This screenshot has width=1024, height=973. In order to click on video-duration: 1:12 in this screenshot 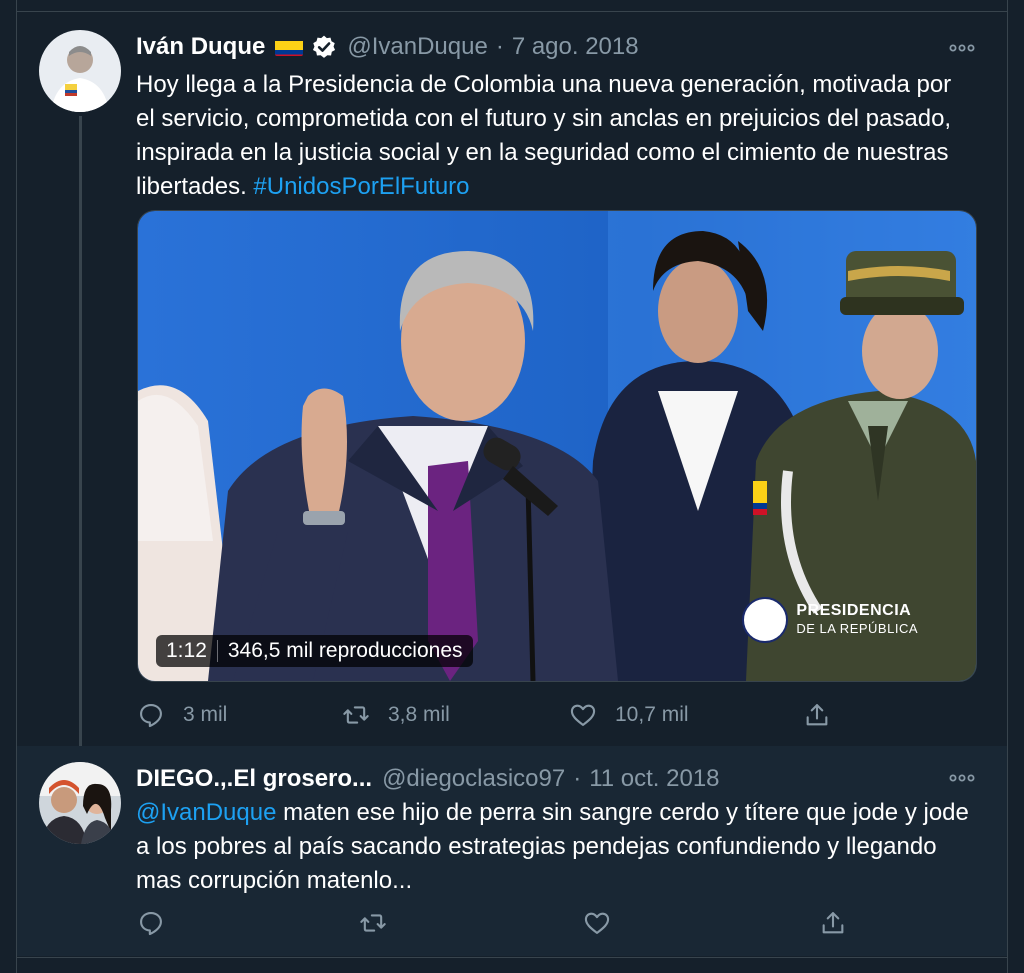, I will do `click(186, 650)`.